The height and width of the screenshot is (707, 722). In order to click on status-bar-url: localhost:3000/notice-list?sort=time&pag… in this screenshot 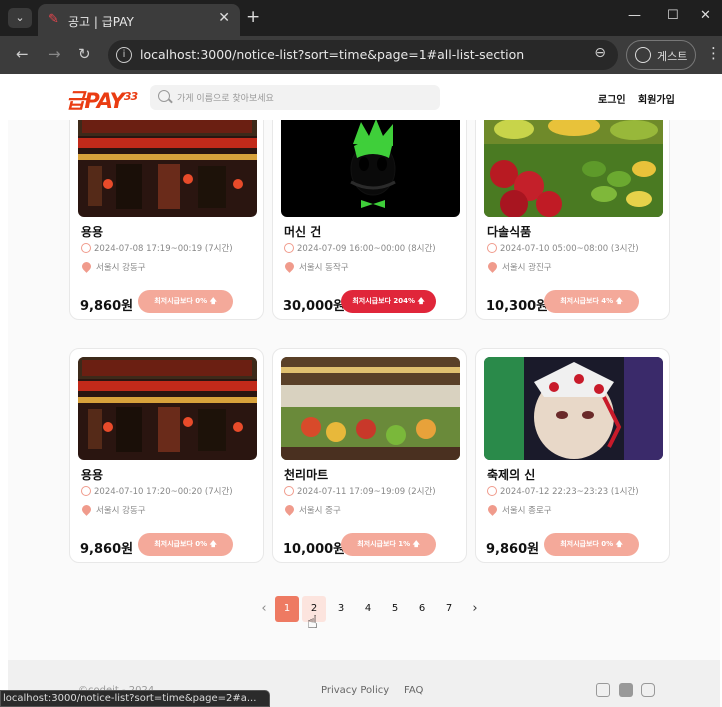, I will do `click(135, 698)`.